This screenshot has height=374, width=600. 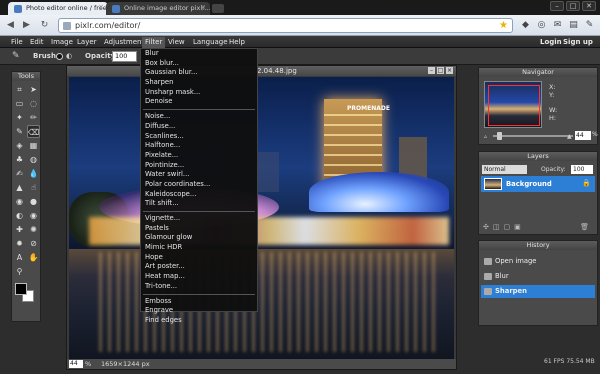 I want to click on menu-file: File, so click(x=17, y=42).